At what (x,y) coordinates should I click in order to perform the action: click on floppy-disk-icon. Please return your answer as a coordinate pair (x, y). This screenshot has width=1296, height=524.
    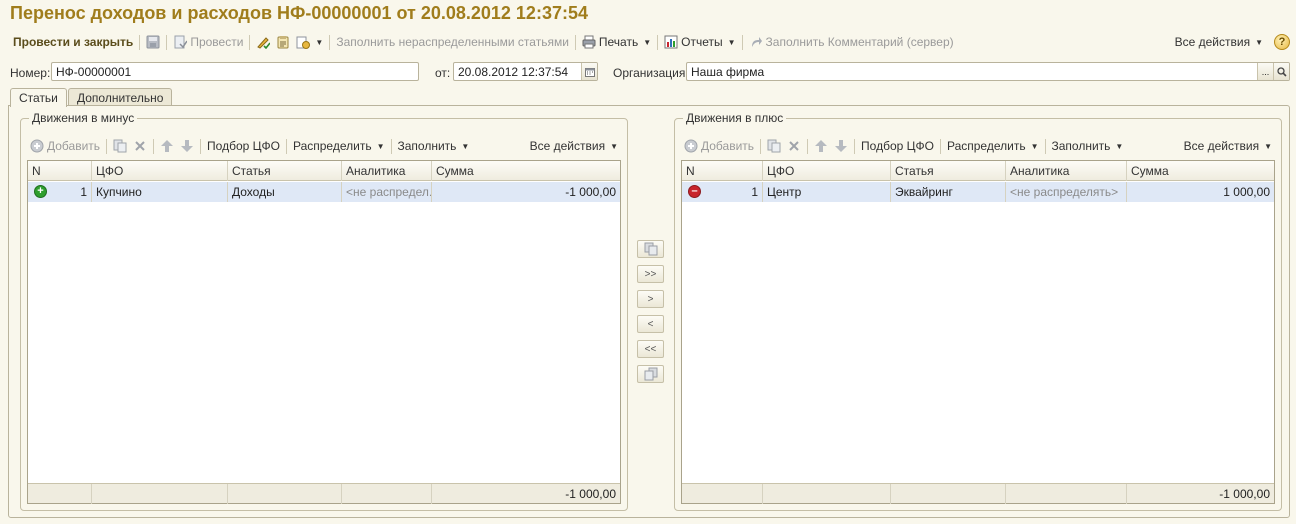
    Looking at the image, I should click on (153, 42).